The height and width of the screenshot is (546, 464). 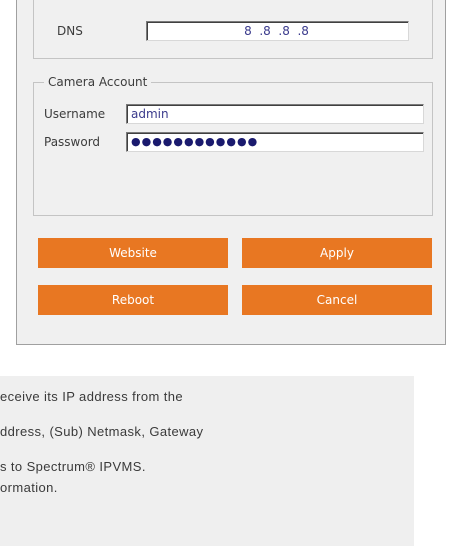 What do you see at coordinates (72, 142) in the screenshot?
I see `password-label: Password` at bounding box center [72, 142].